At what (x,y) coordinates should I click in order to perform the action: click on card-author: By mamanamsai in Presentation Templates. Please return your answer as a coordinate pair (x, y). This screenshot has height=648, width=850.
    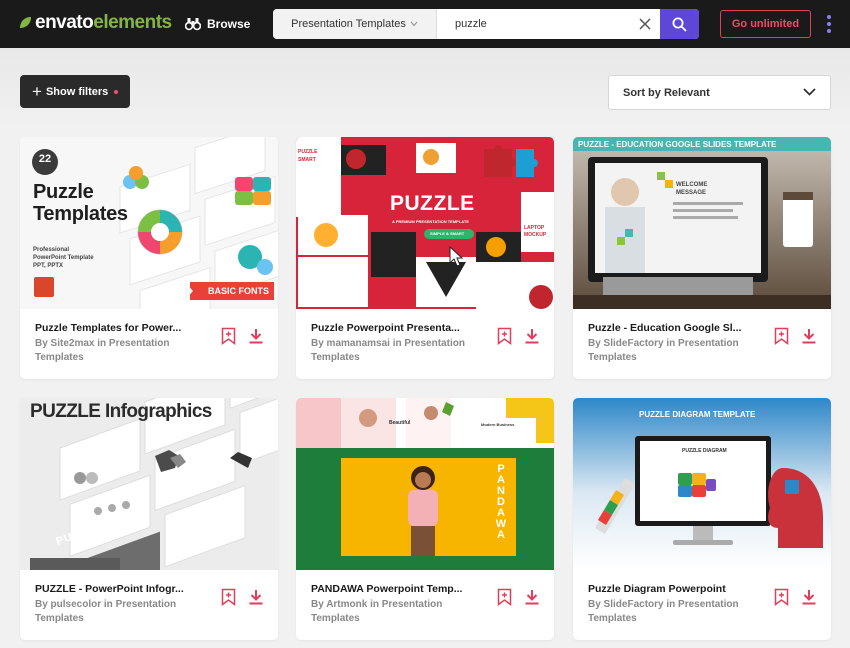
    Looking at the image, I should click on (388, 350).